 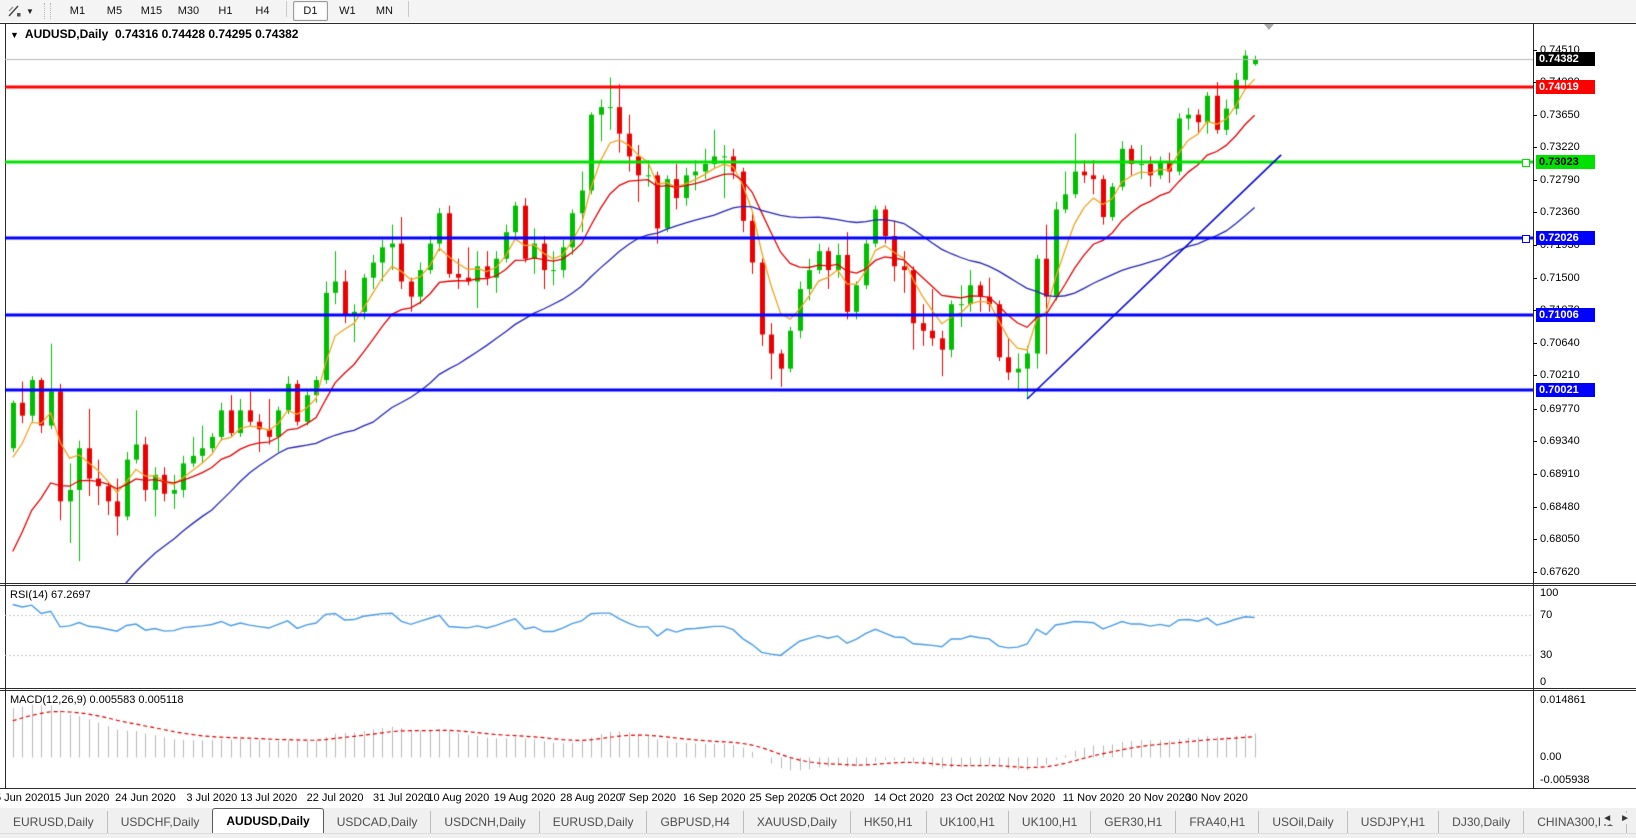 I want to click on timeframe-button-m15: M15, so click(x=151, y=11).